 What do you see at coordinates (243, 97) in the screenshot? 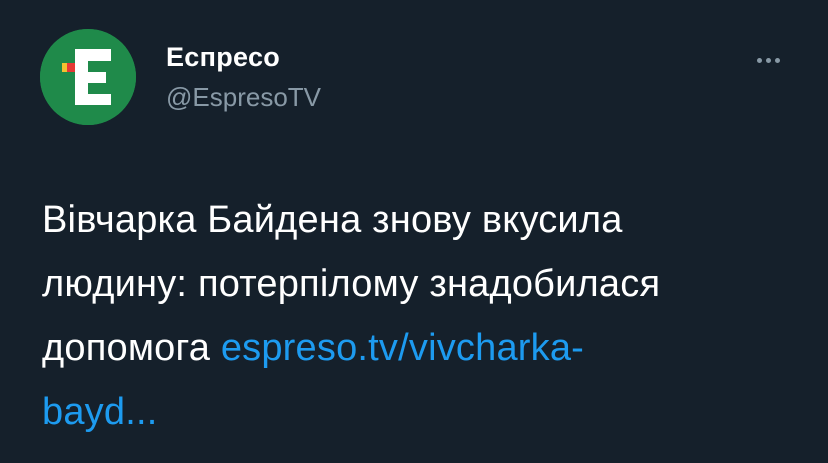
I see `author-handle: @EspresoTV` at bounding box center [243, 97].